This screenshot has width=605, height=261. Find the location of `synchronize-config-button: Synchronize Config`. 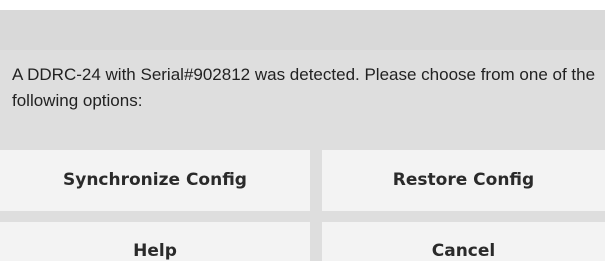

synchronize-config-button: Synchronize Config is located at coordinates (155, 180).